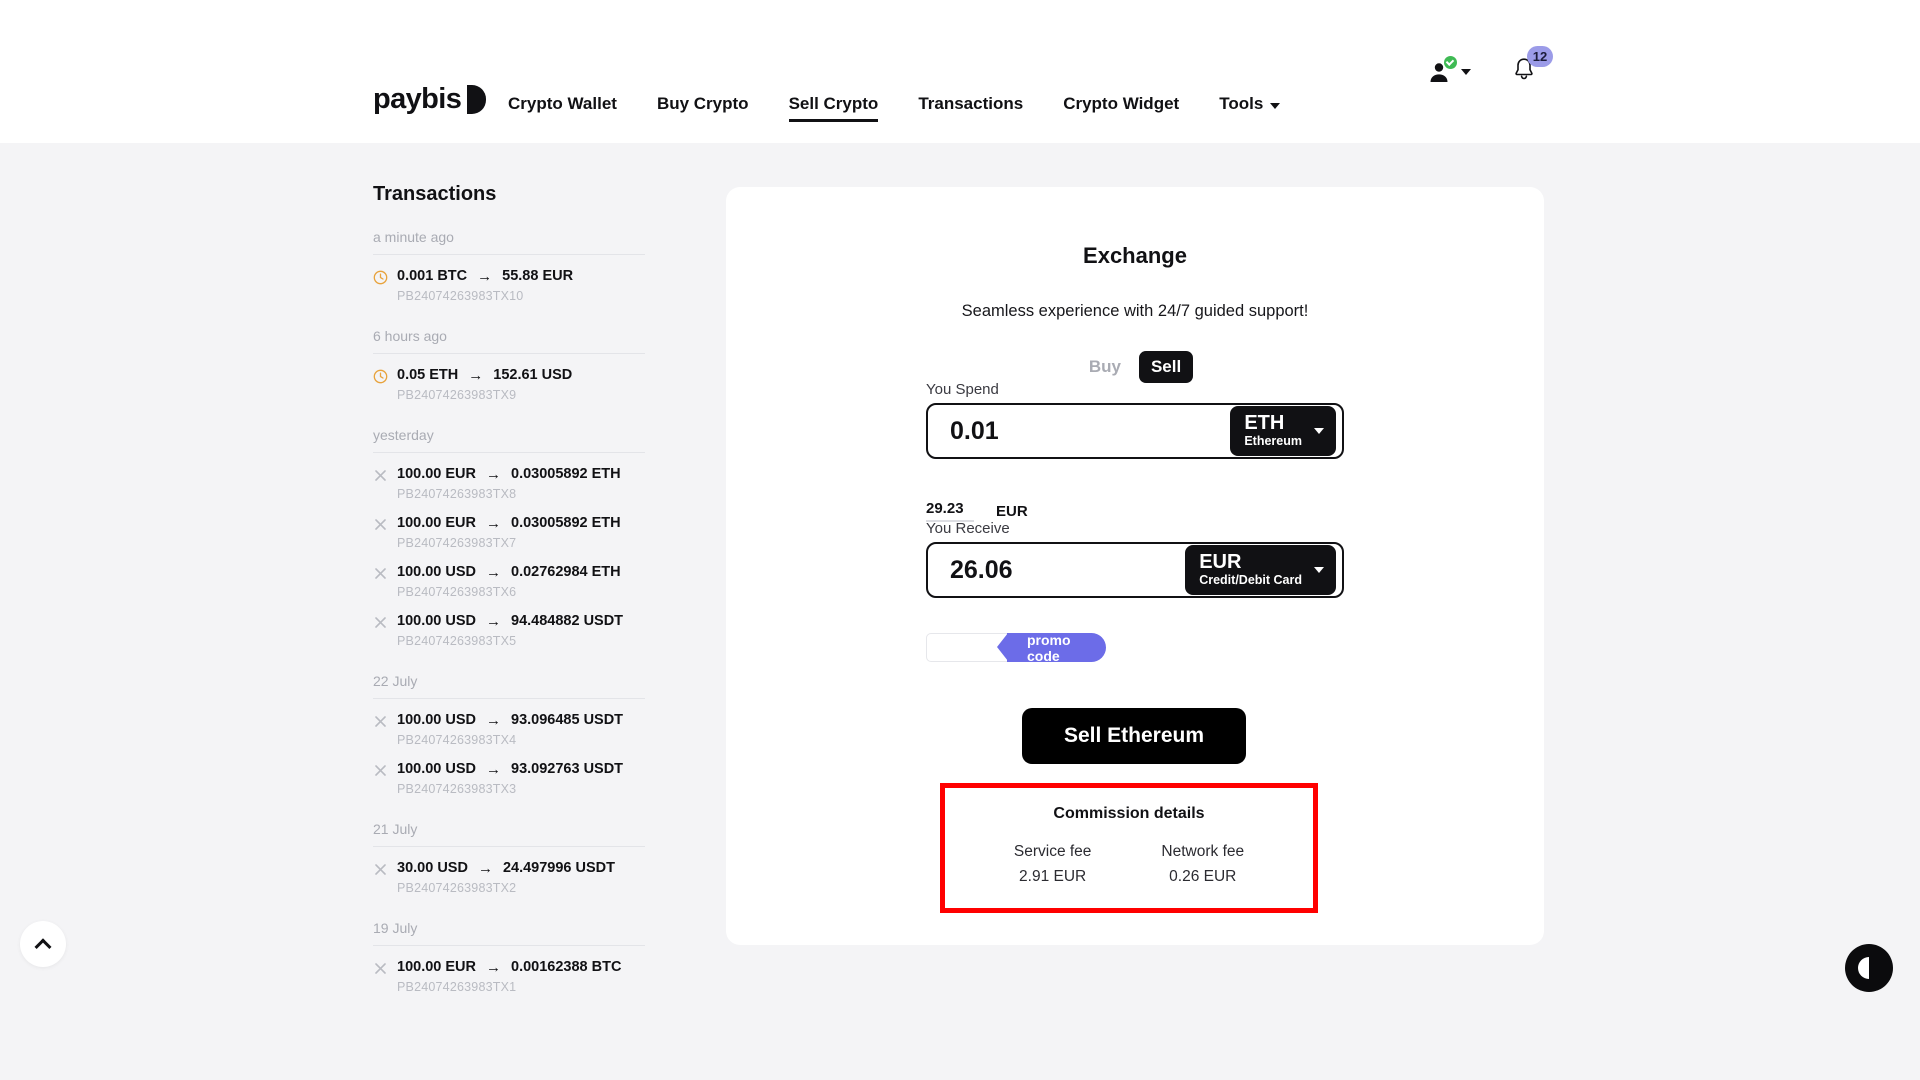 The image size is (1920, 1080). I want to click on nav-item-tools: Tools, so click(1250, 106).